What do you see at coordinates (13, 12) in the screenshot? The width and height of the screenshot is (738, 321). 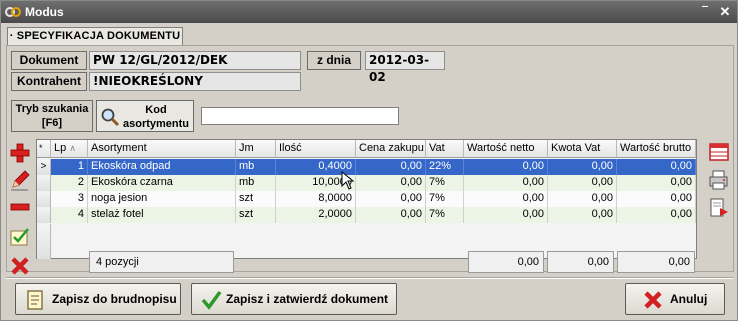 I see `app-logo-icon` at bounding box center [13, 12].